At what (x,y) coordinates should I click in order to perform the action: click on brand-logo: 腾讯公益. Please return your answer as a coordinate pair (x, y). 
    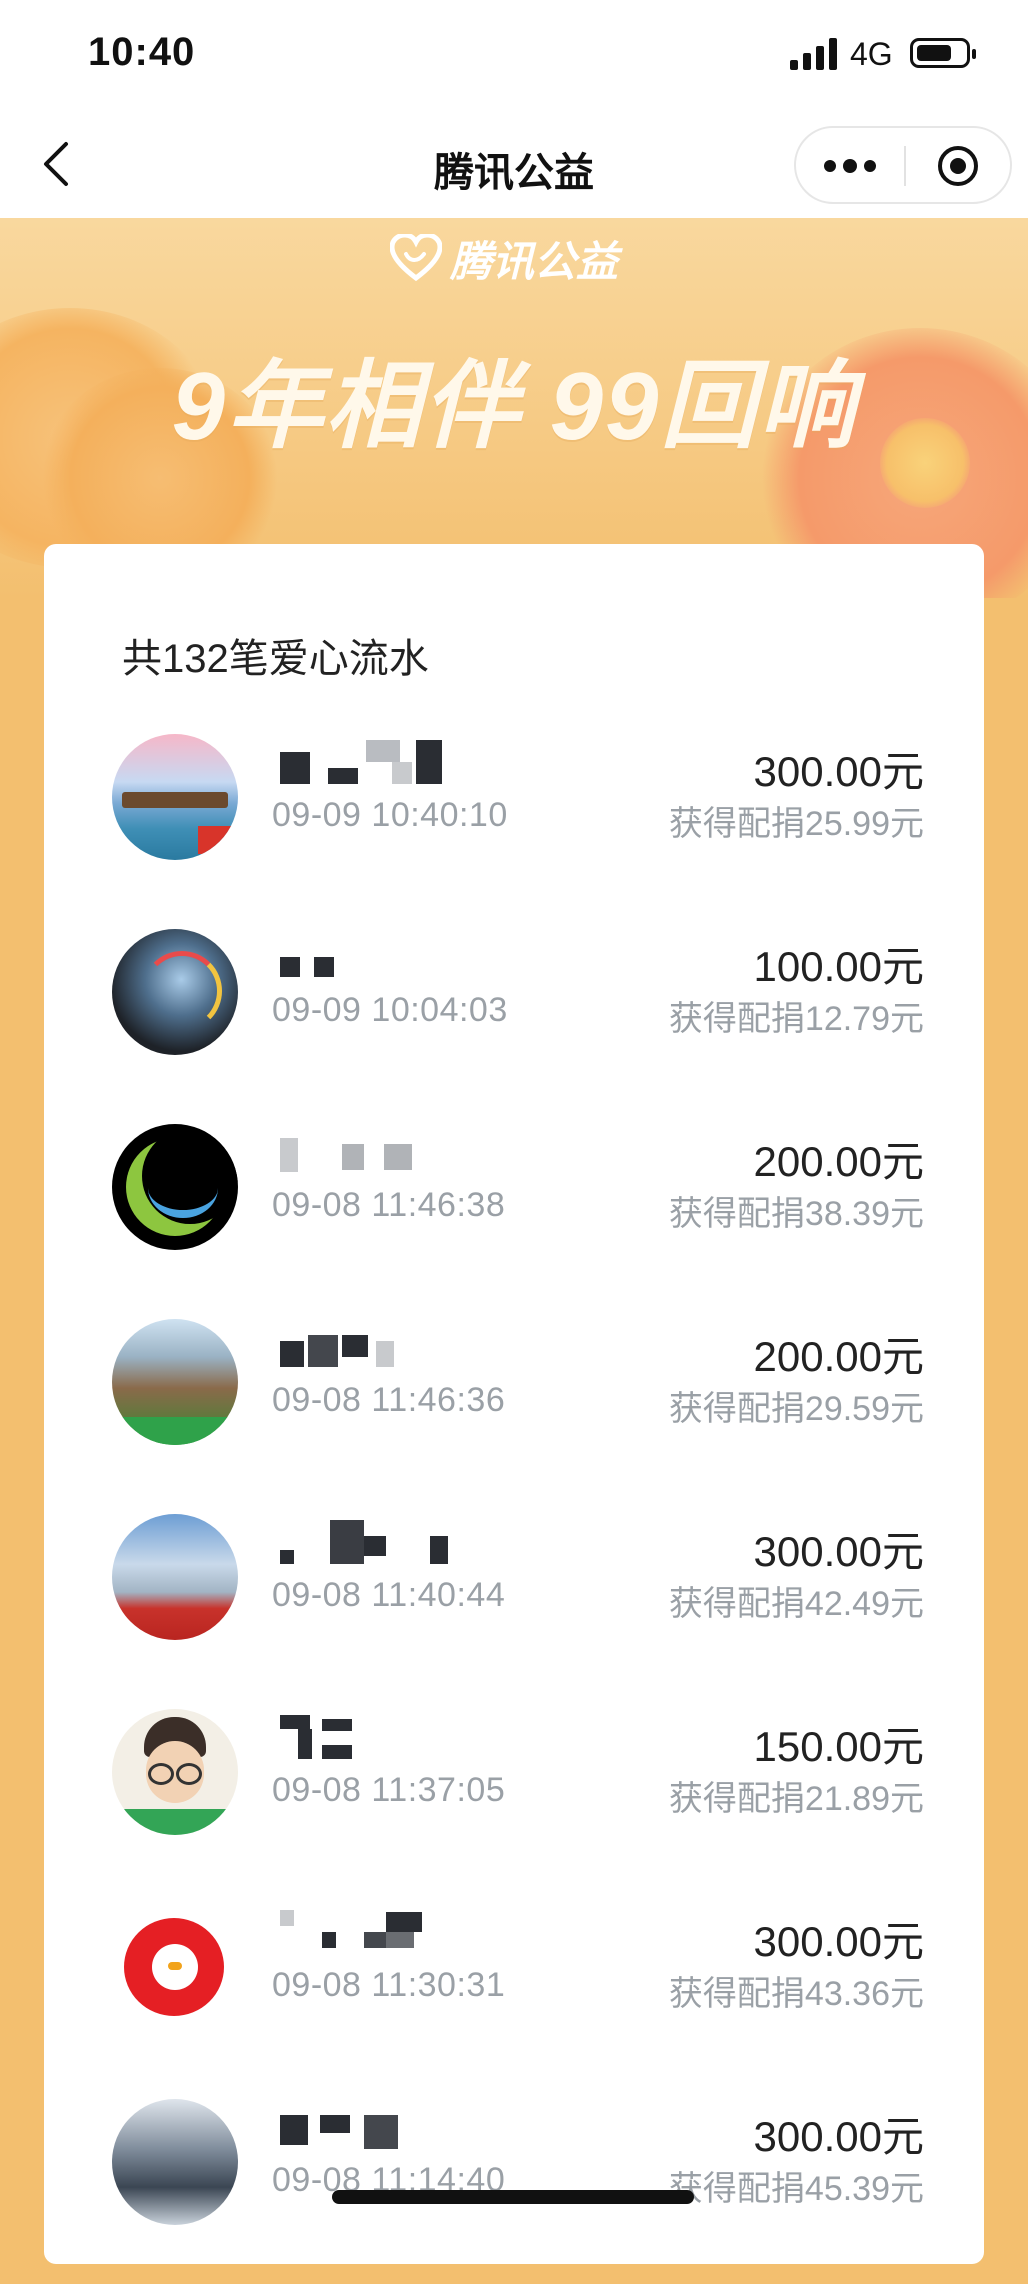
    Looking at the image, I should click on (504, 258).